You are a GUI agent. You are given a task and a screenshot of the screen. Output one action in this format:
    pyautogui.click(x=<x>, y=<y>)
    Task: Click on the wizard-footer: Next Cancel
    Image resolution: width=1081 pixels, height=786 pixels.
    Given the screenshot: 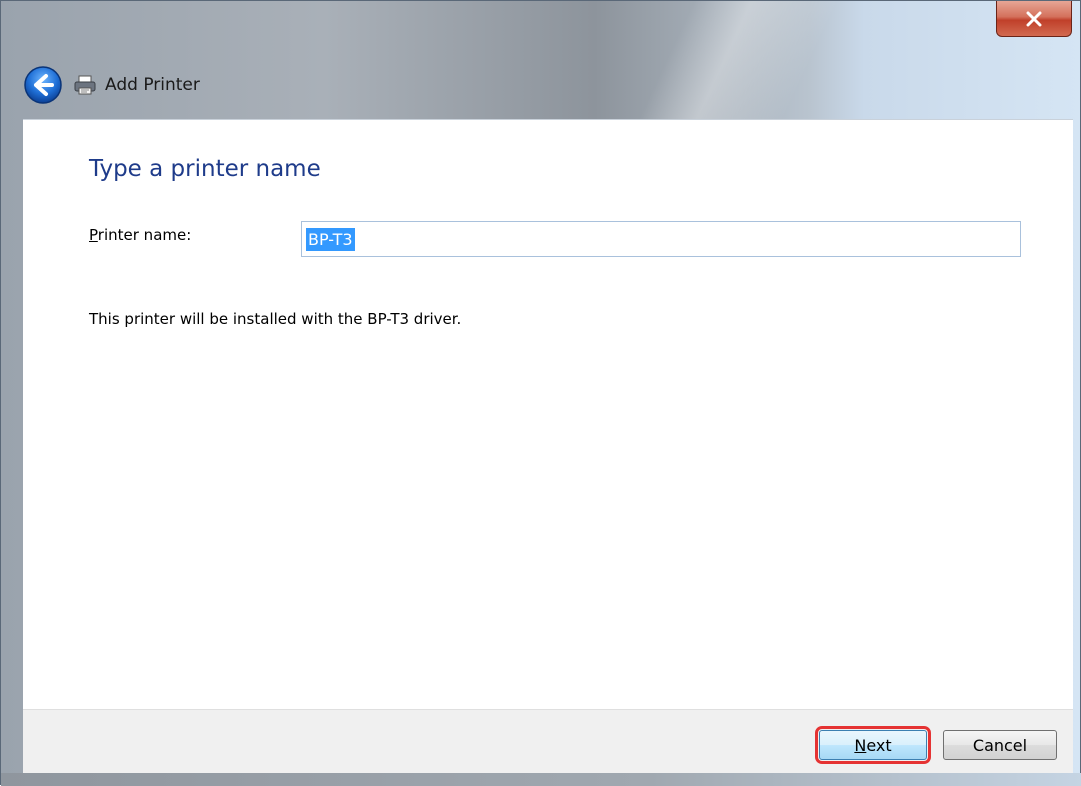 What is the action you would take?
    pyautogui.click(x=548, y=741)
    